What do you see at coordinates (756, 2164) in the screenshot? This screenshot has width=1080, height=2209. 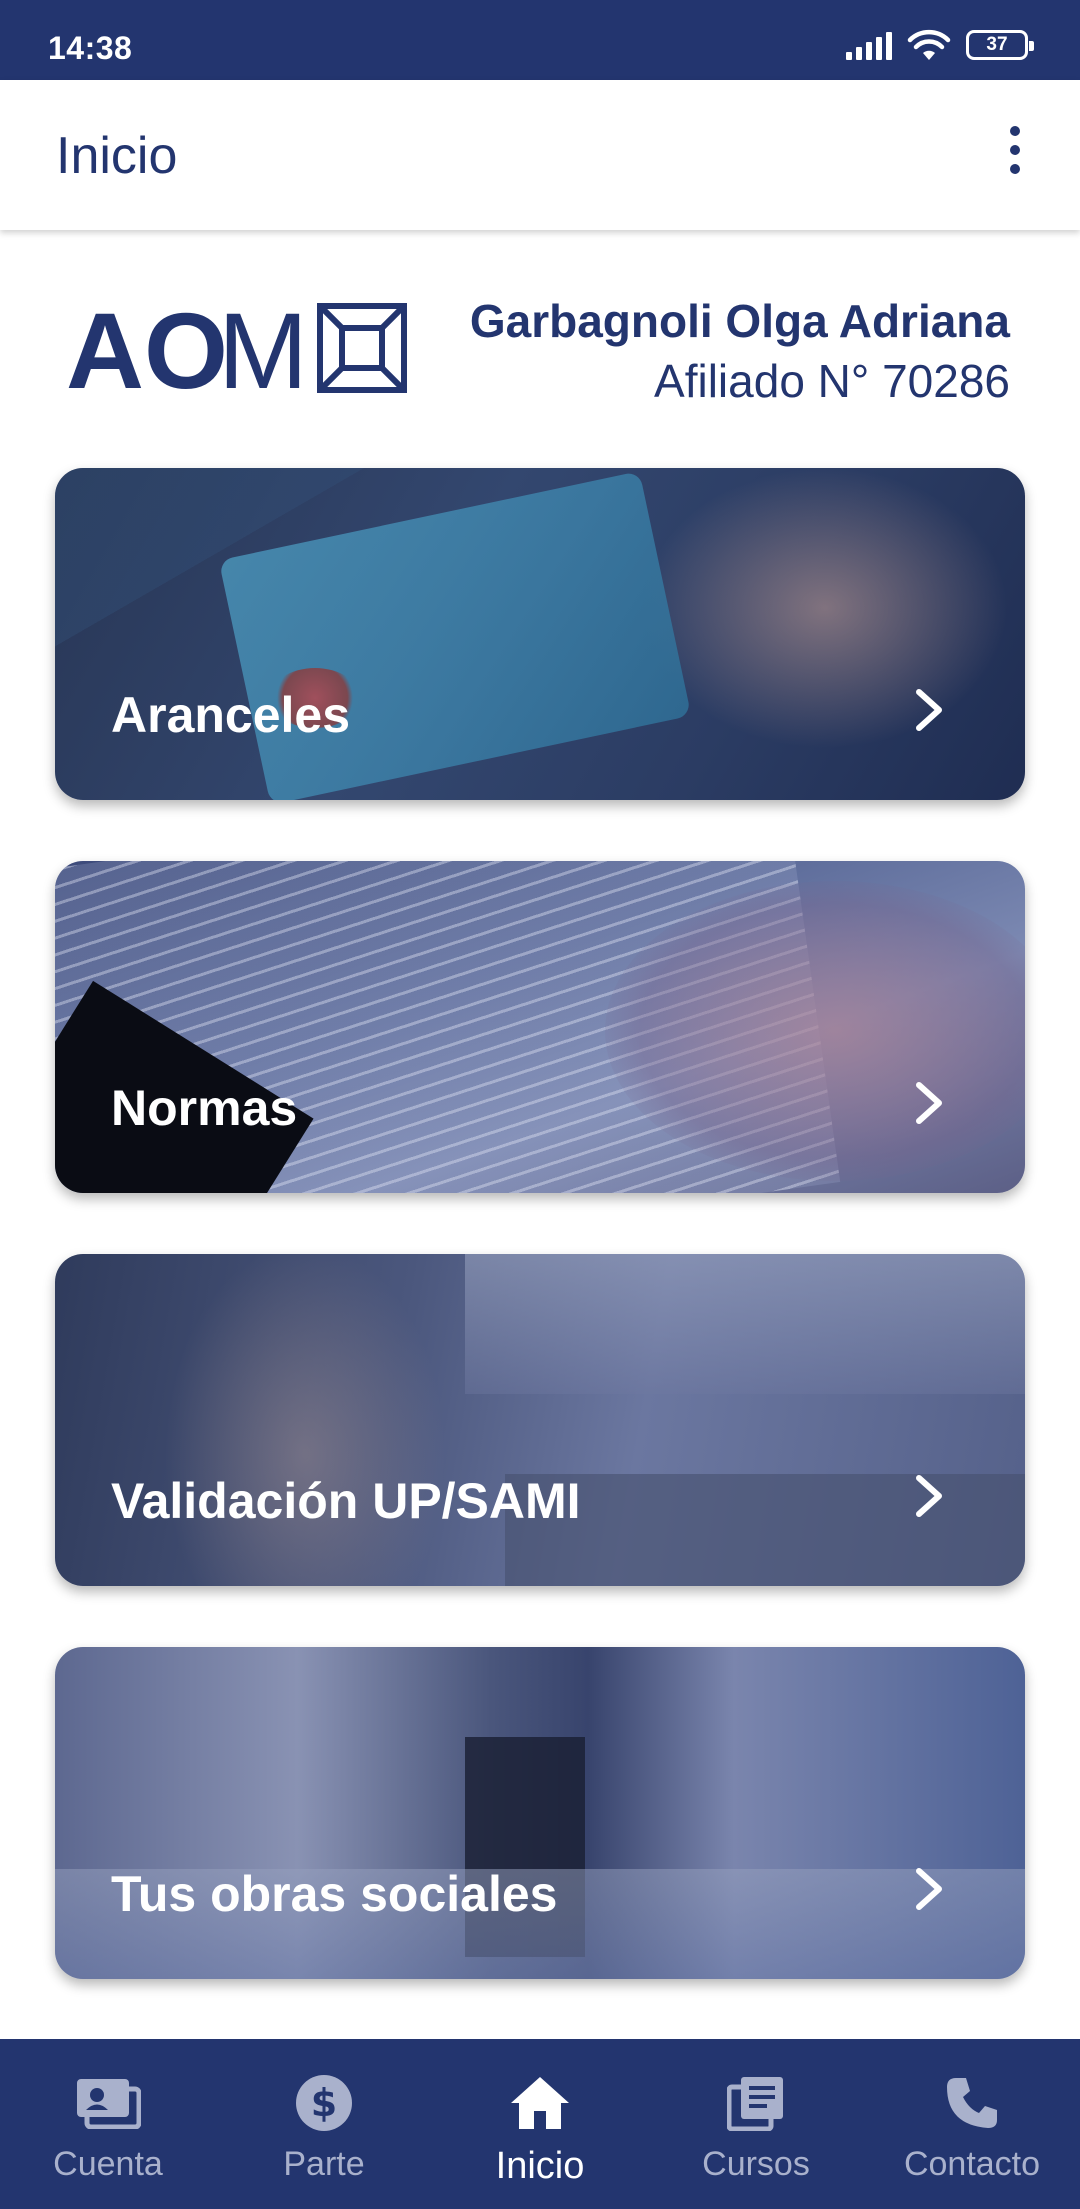 I see `nav-label: Cursos` at bounding box center [756, 2164].